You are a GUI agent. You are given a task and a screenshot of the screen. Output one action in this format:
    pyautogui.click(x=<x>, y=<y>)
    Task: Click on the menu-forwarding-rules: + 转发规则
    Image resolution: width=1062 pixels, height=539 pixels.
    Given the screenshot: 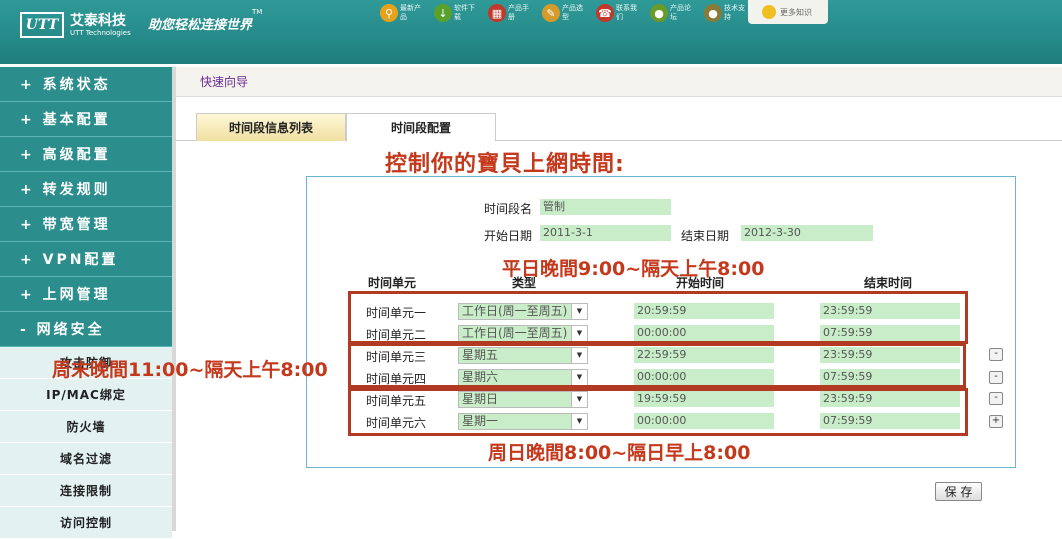 What is the action you would take?
    pyautogui.click(x=86, y=189)
    